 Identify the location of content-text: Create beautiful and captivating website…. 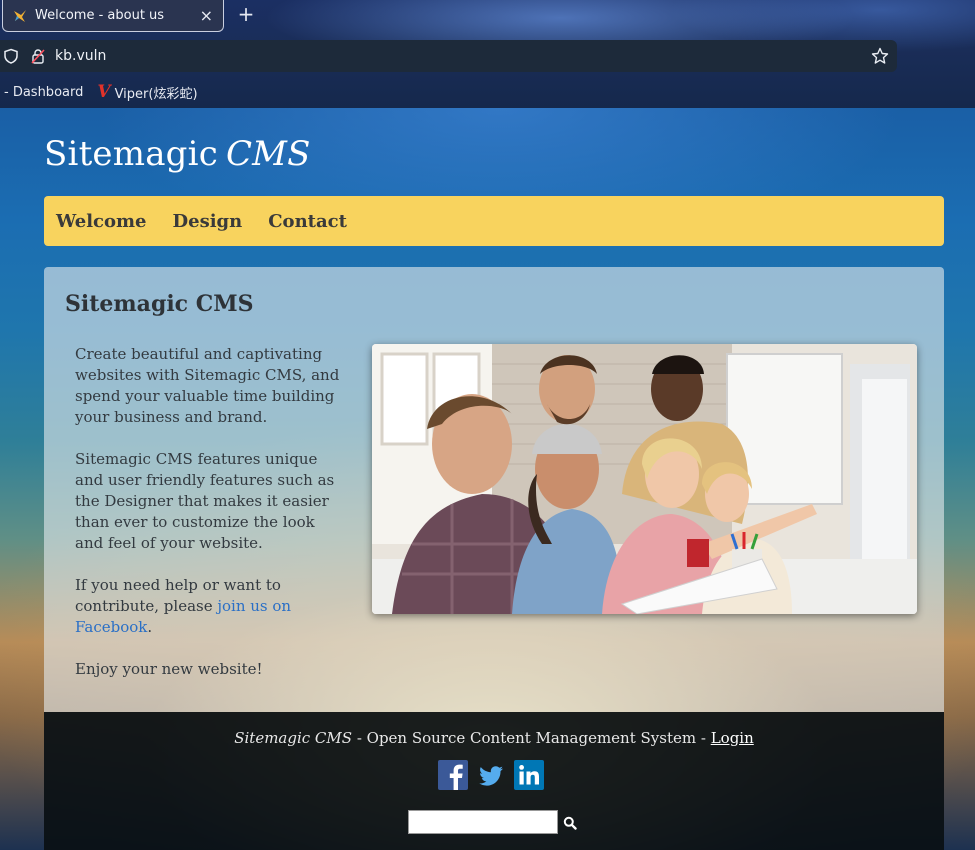
(210, 522).